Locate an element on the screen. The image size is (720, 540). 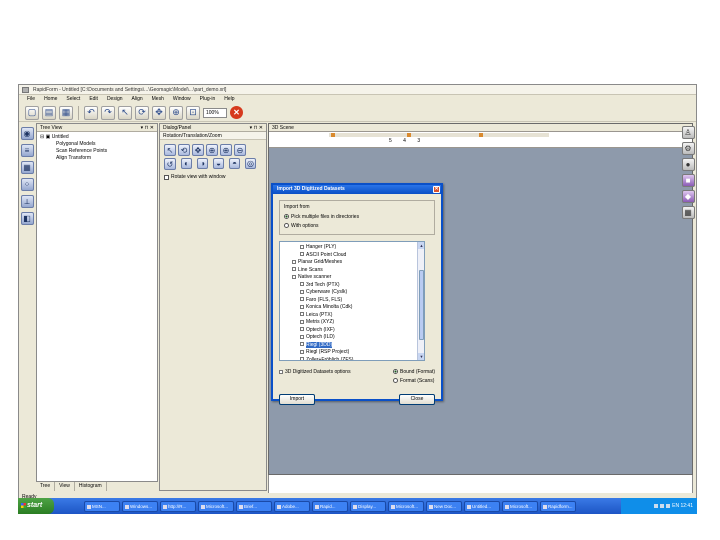
import-mode-option-1: Pick multiple files in directories is located at coordinates (357, 217).